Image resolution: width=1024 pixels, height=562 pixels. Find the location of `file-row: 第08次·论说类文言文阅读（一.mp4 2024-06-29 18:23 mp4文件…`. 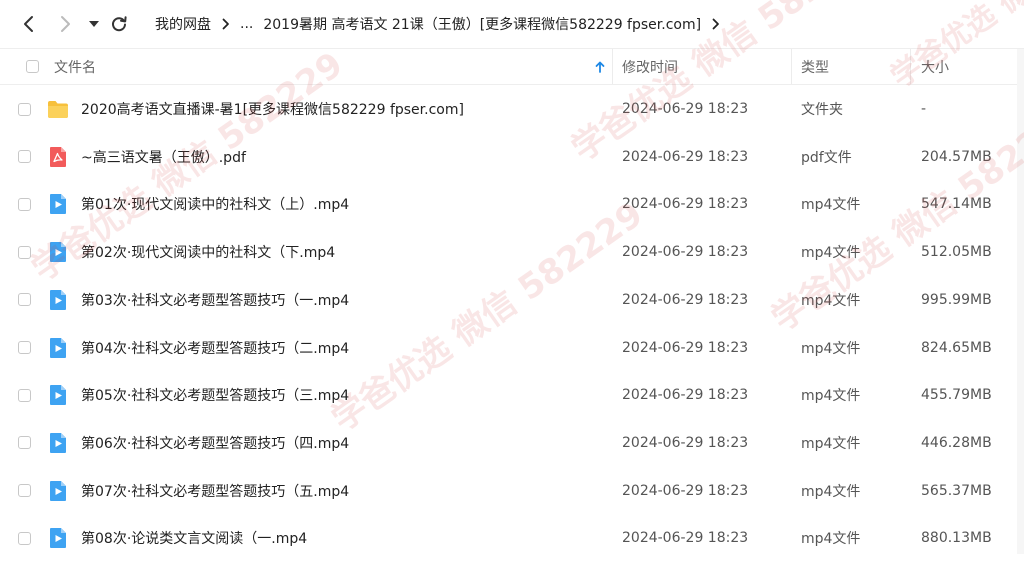

file-row: 第08次·论说类文言文阅读（一.mp4 2024-06-29 18:23 mp4文件… is located at coordinates (508, 538).